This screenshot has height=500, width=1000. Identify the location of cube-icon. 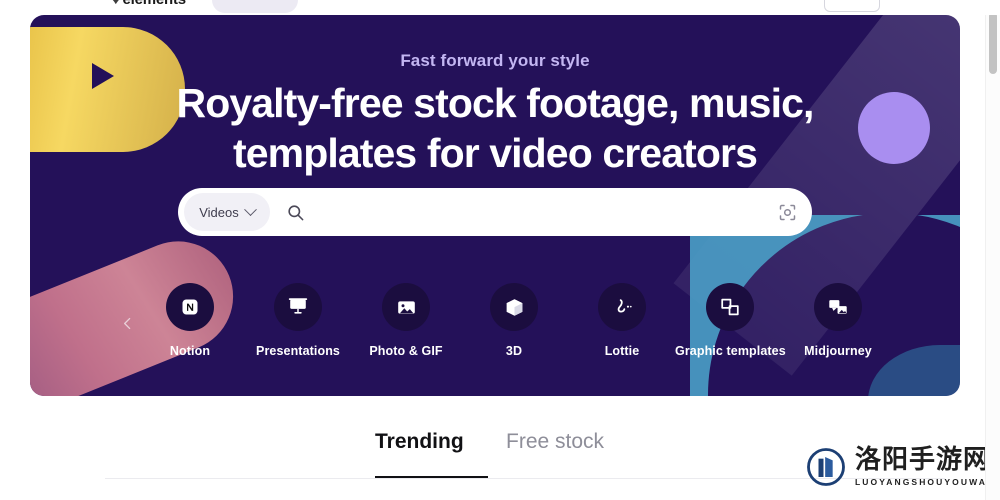
(514, 307).